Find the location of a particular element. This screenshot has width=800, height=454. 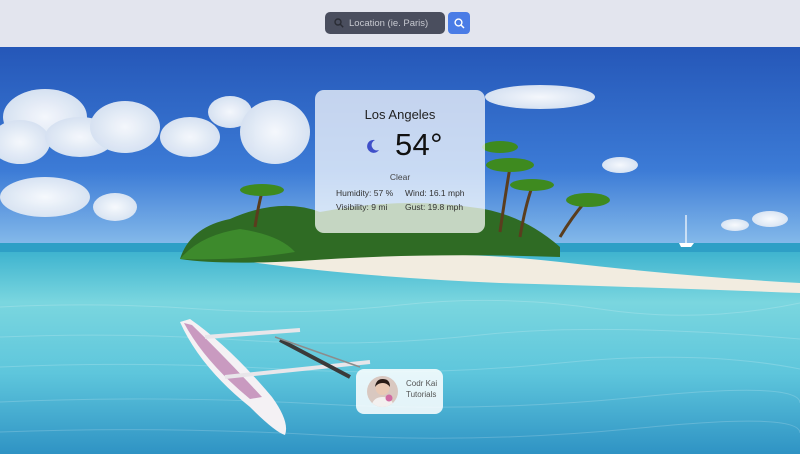

location-search-input is located at coordinates (397, 23).